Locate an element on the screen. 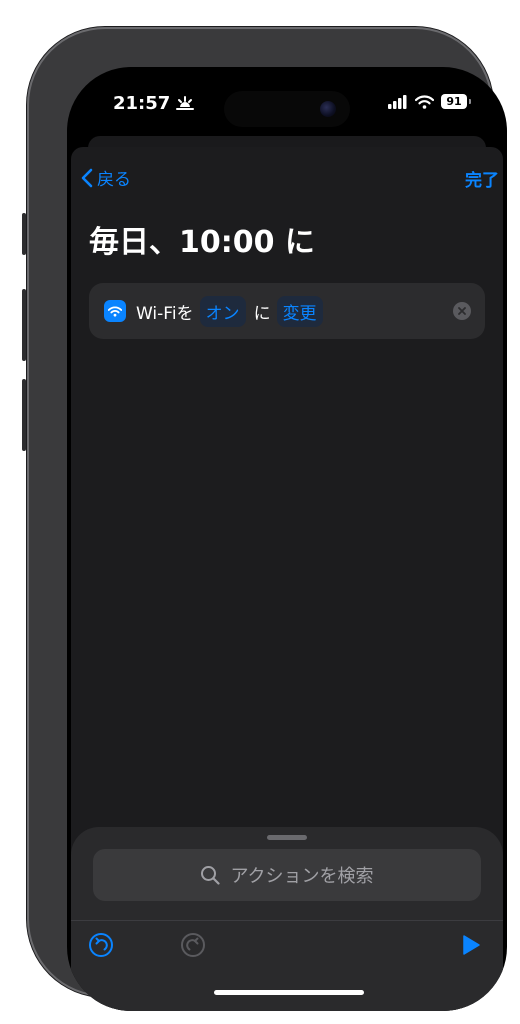 The width and height of the screenshot is (520, 1024). search-input: アクションを検索 is located at coordinates (287, 875).